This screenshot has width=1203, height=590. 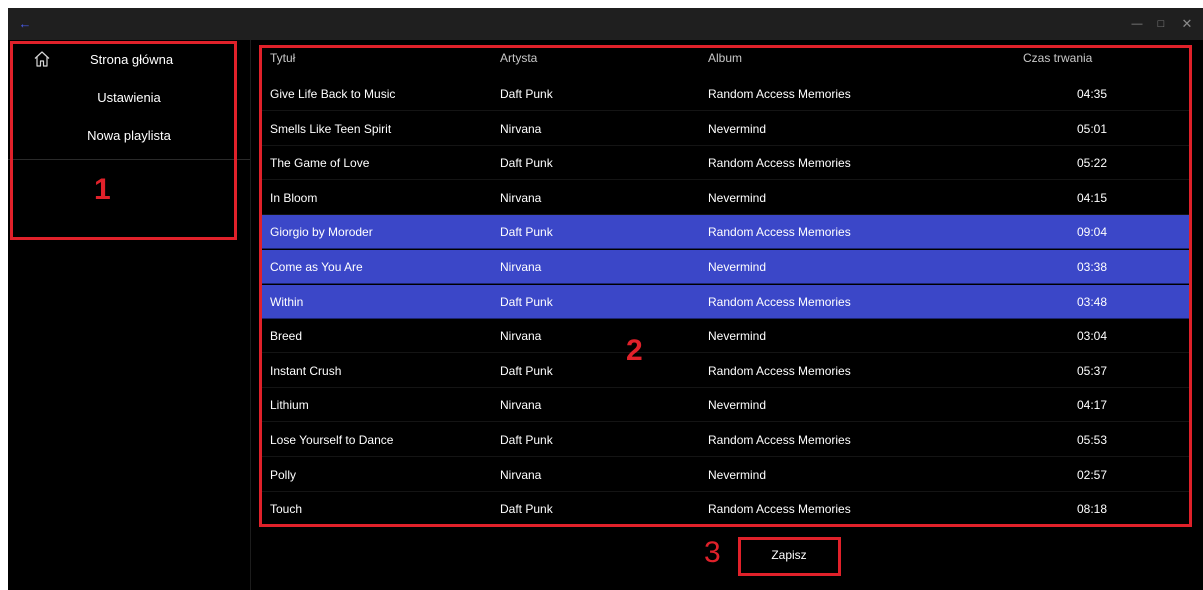 What do you see at coordinates (102, 189) in the screenshot?
I see `annotation-number-1: 1` at bounding box center [102, 189].